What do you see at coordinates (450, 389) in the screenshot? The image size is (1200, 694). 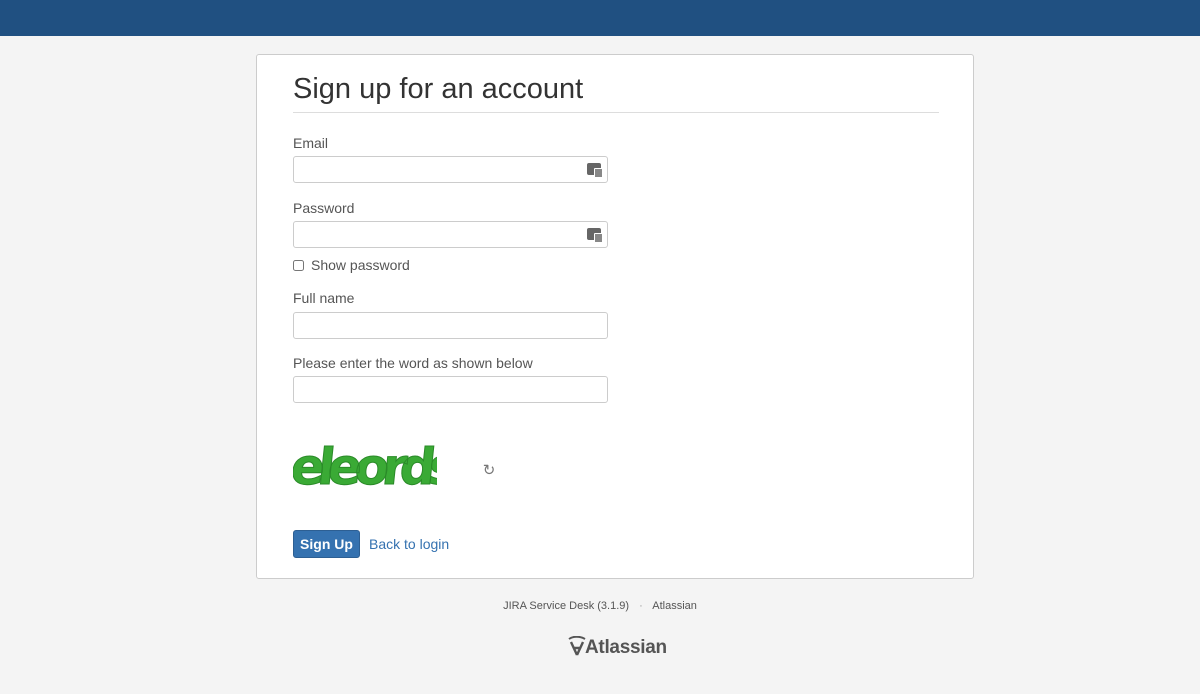 I see `captcha-field` at bounding box center [450, 389].